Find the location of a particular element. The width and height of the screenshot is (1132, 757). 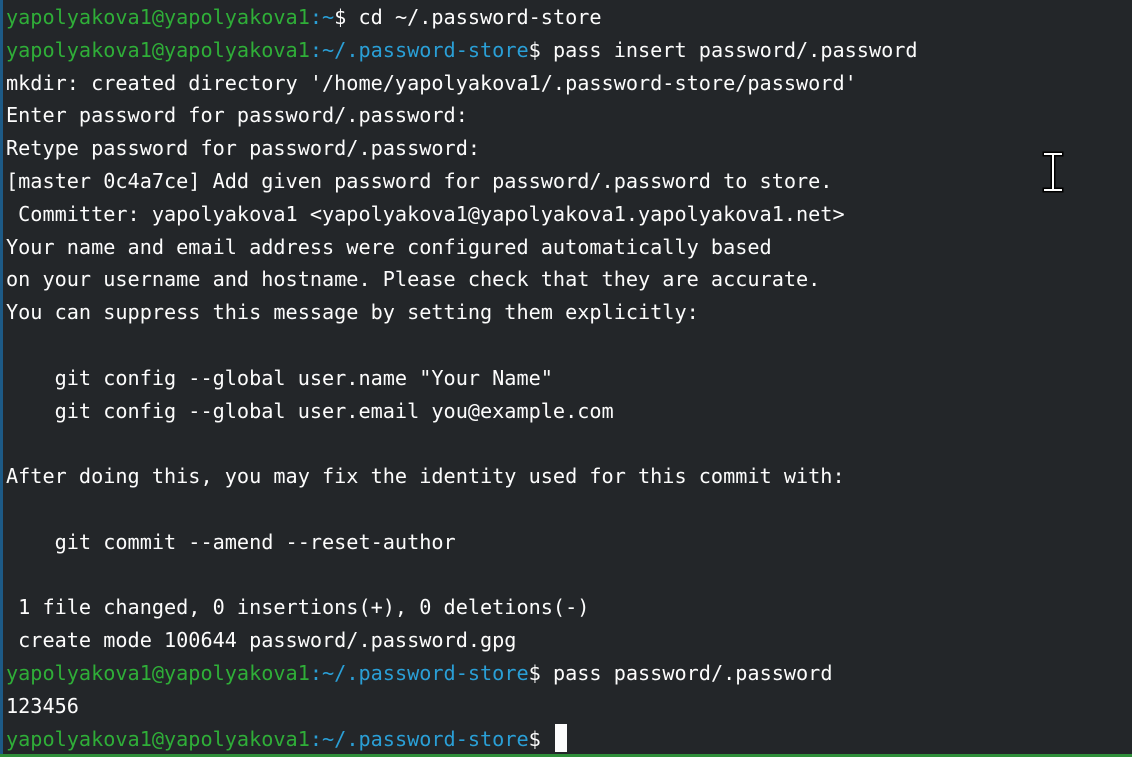

output-line: git commit --amend --reset-author is located at coordinates (231, 541).